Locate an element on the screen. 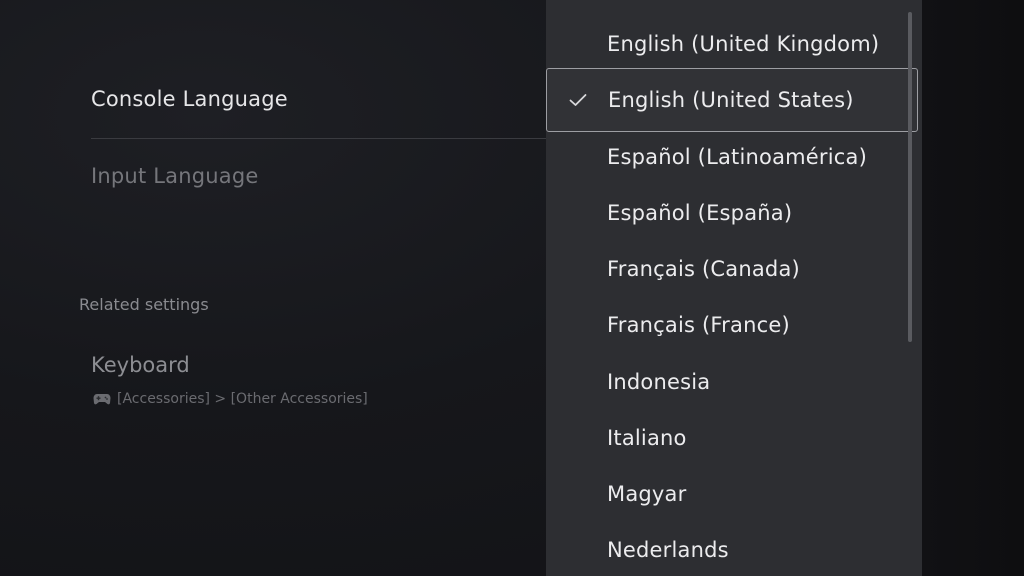 The height and width of the screenshot is (576, 1024). console-language-setting: Console Language is located at coordinates (189, 99).